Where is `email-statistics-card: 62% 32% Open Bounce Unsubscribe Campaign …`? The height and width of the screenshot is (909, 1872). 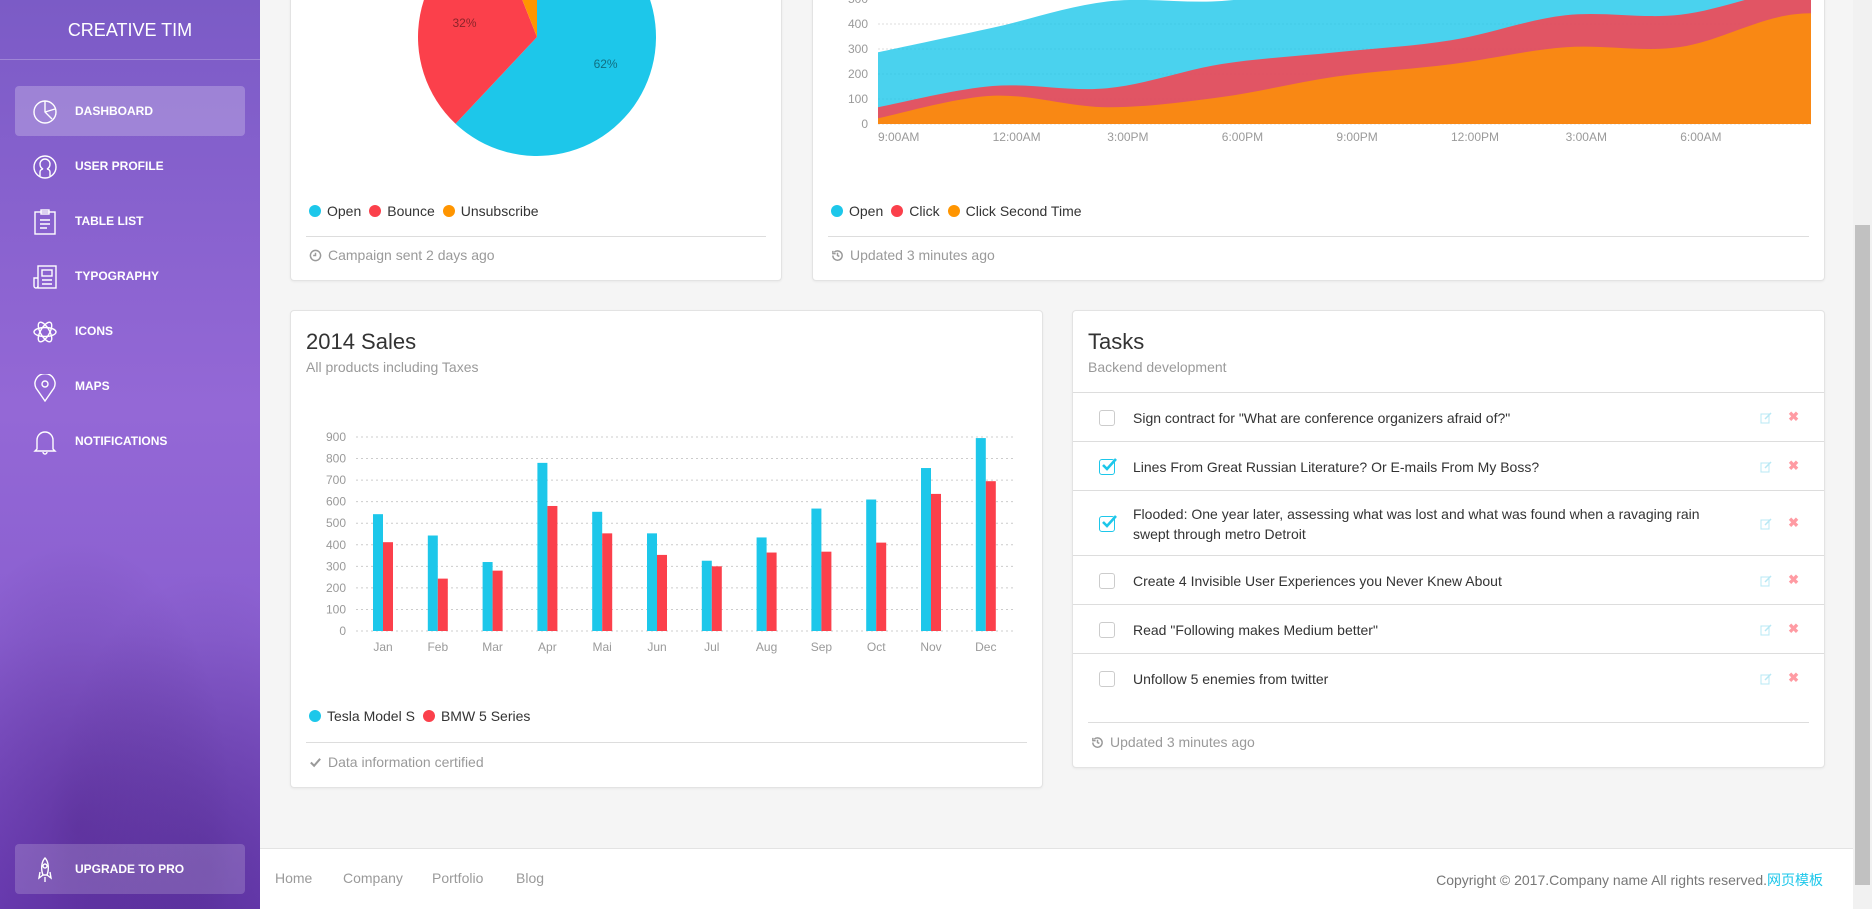
email-statistics-card: 62% 32% Open Bounce Unsubscribe Campaign … is located at coordinates (536, 140).